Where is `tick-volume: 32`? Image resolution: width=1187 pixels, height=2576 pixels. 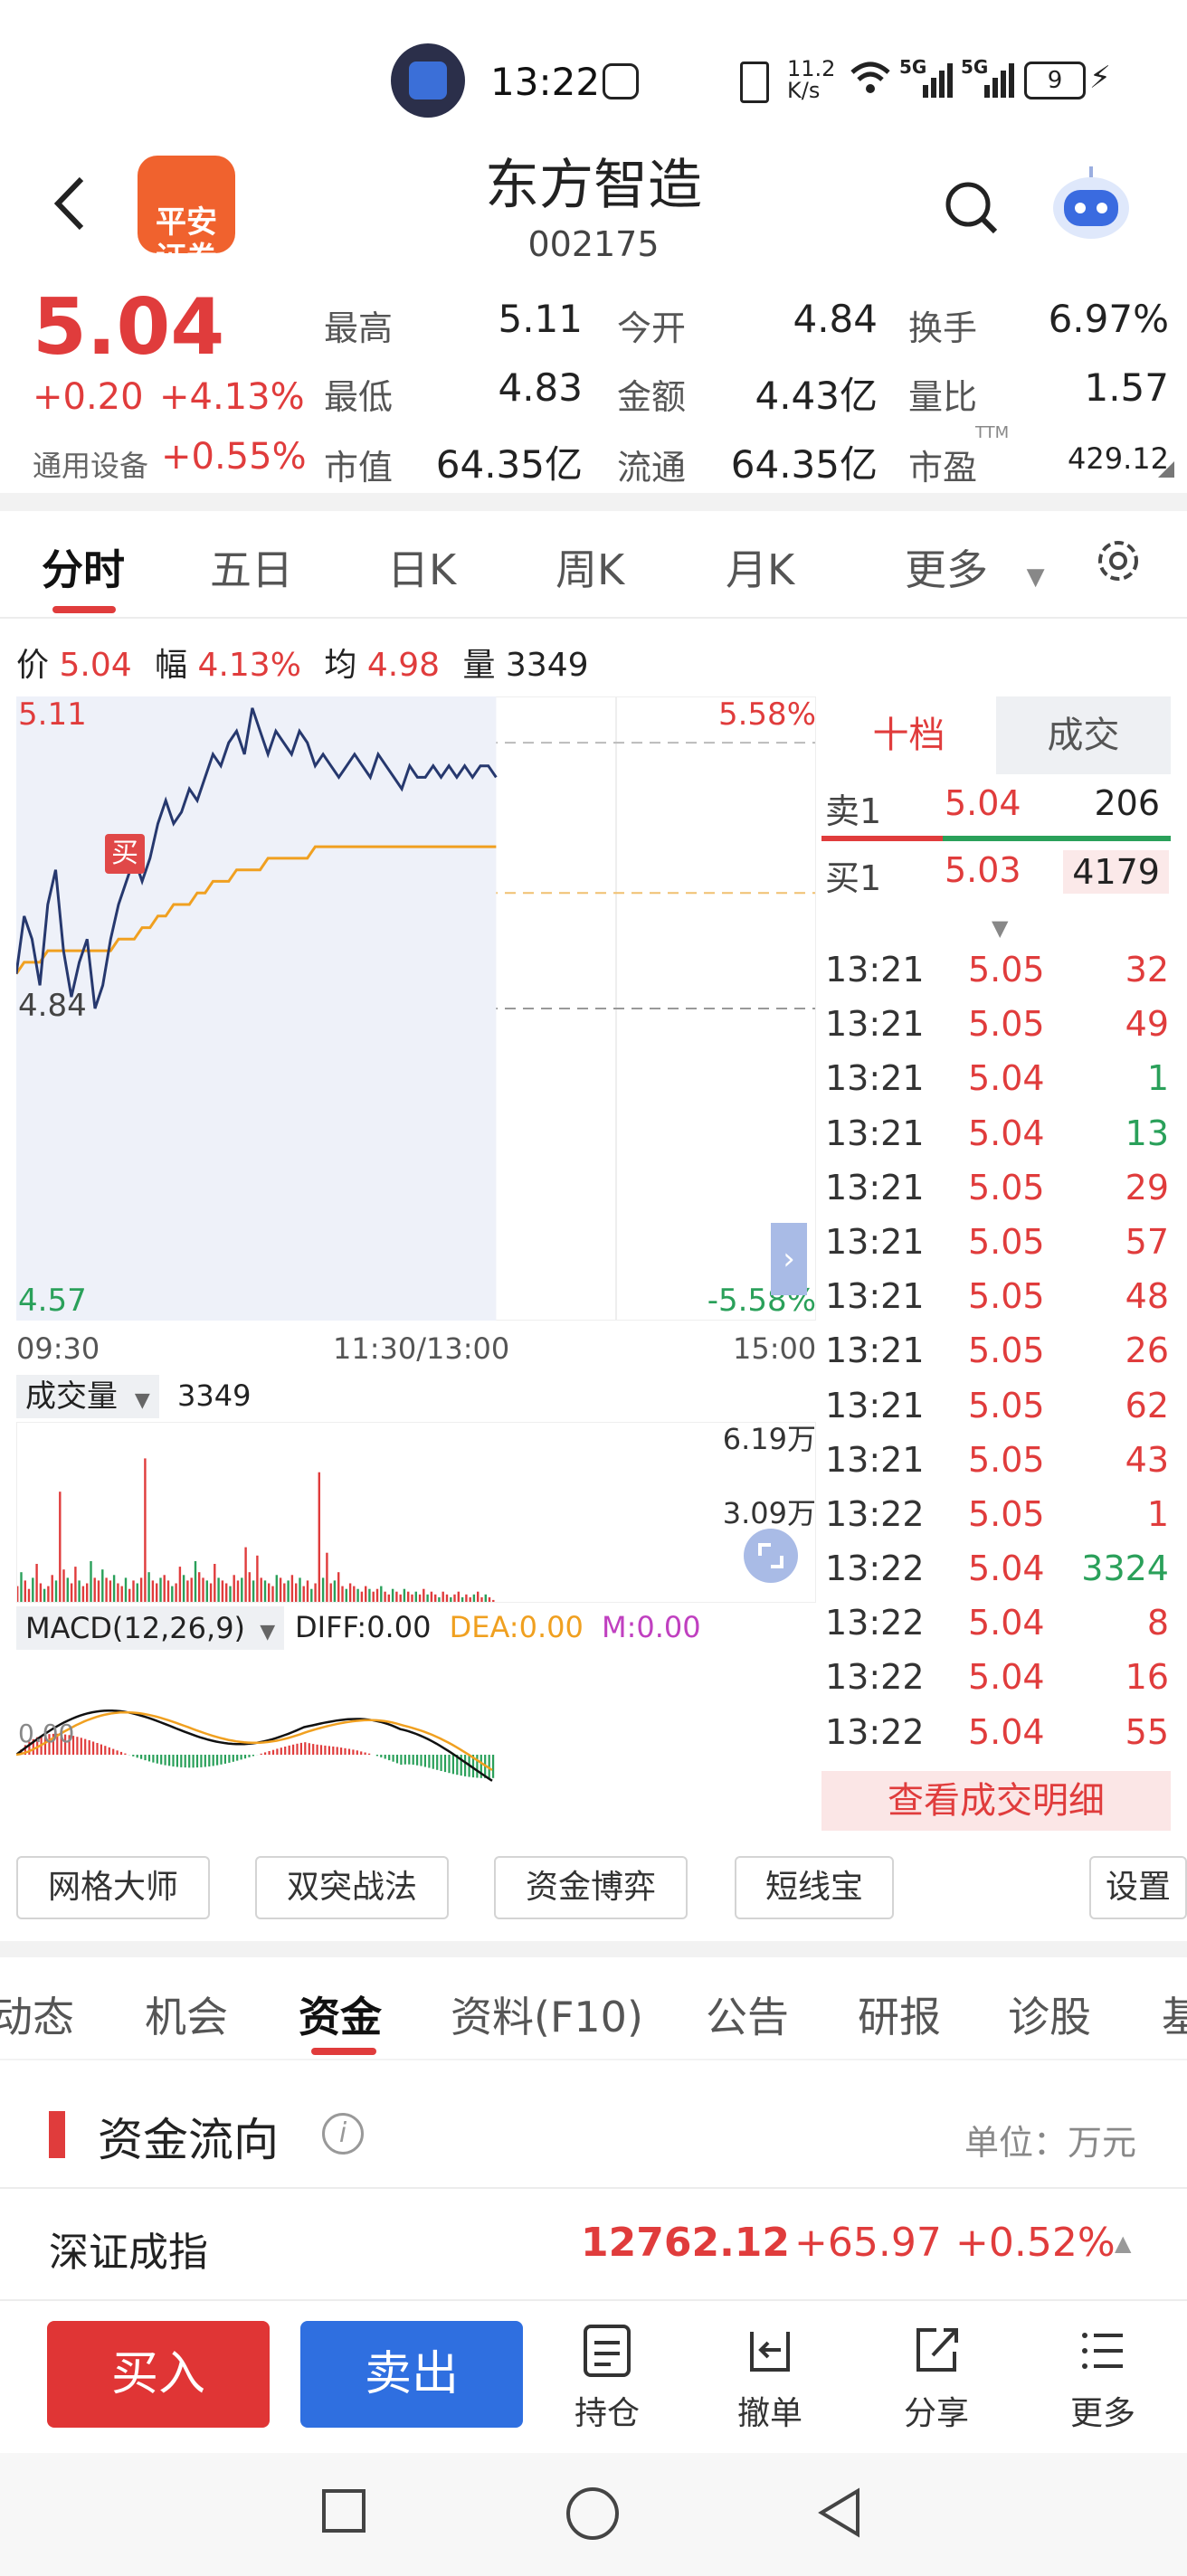
tick-volume: 32 is located at coordinates (1147, 970).